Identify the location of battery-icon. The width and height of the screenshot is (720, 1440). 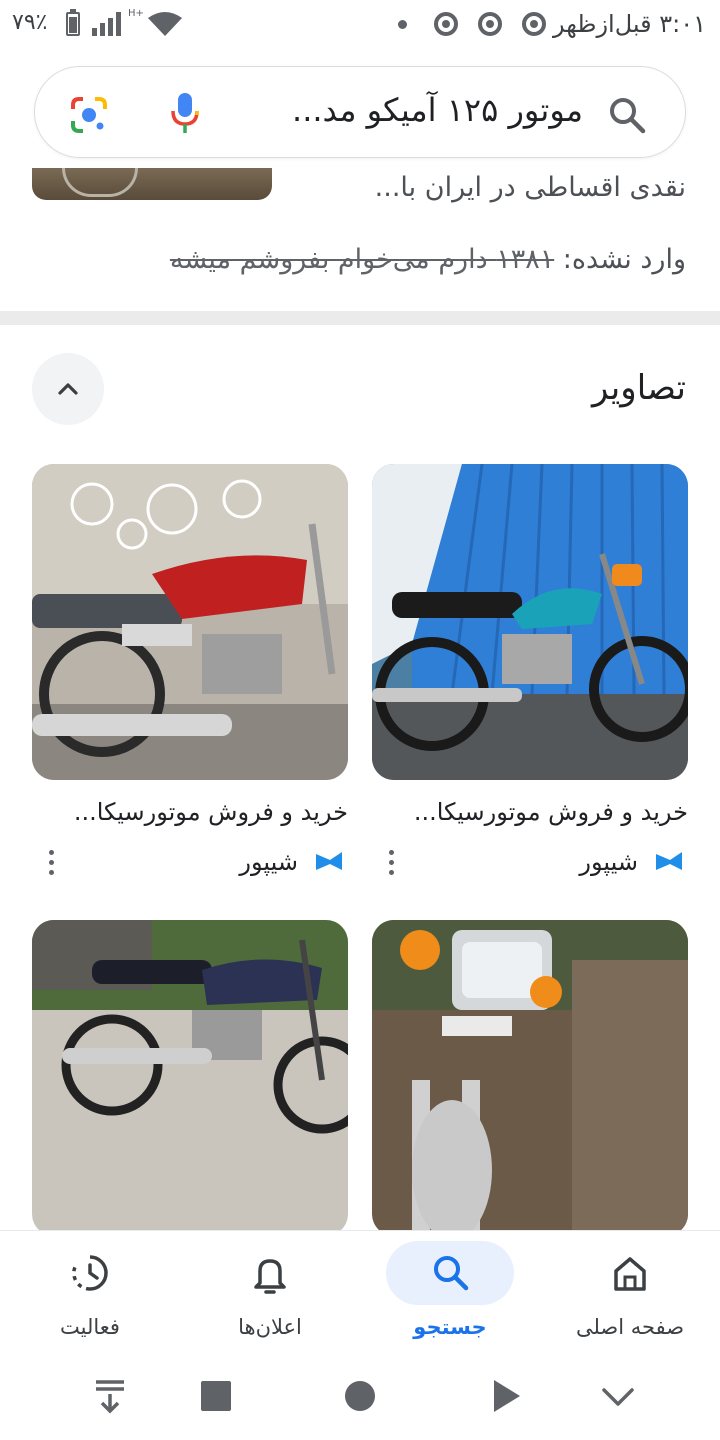
(73, 22).